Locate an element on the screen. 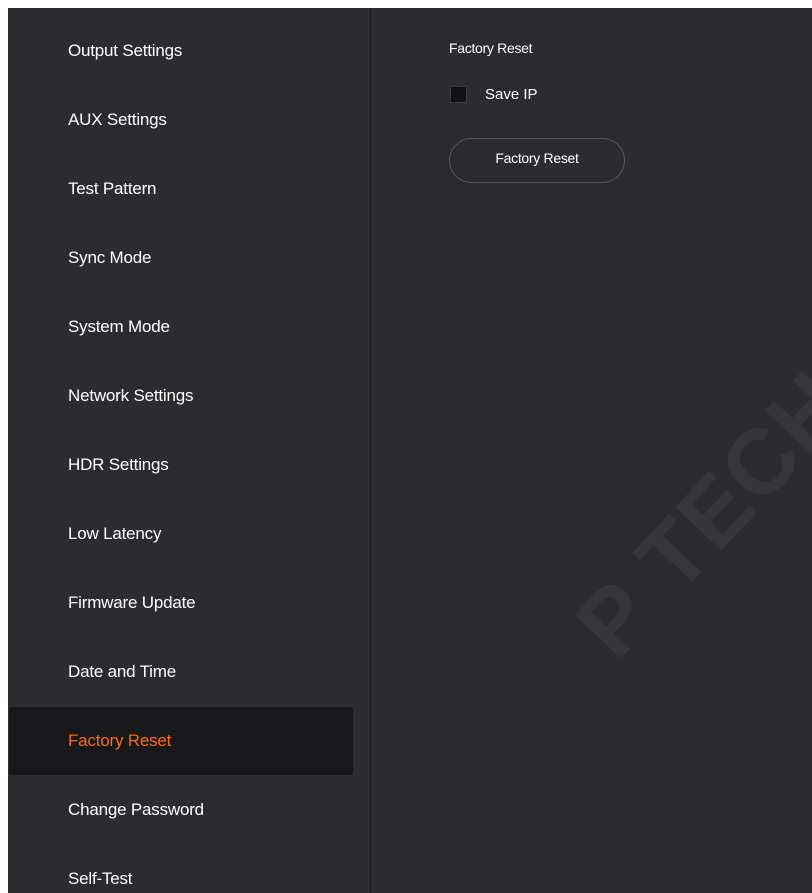 The image size is (812, 893). sidebar-item-firmware-update: Firmware Update is located at coordinates (181, 603).